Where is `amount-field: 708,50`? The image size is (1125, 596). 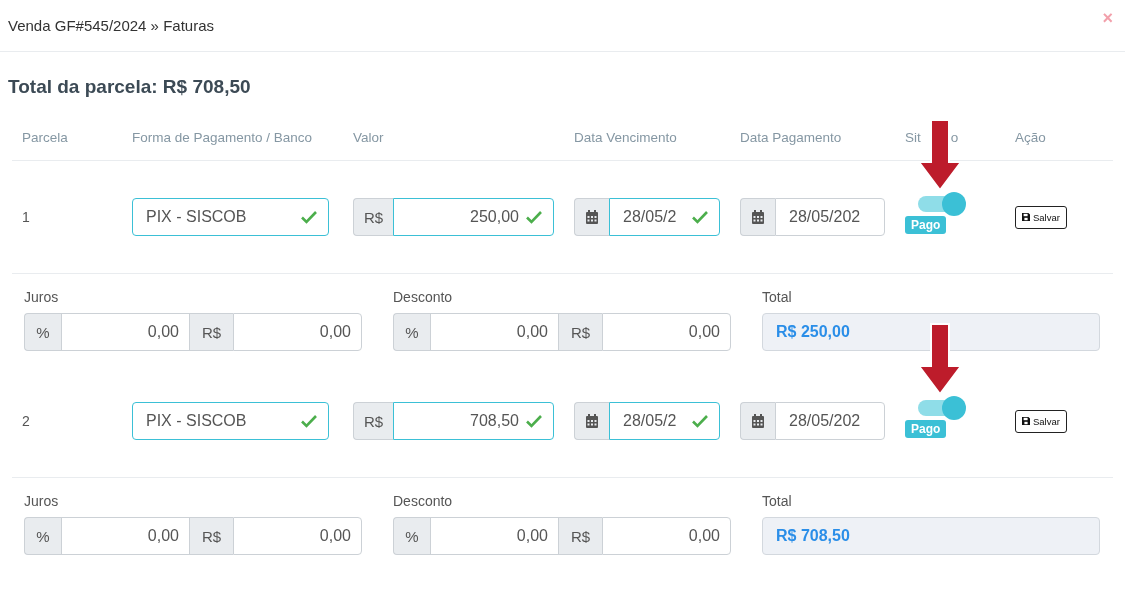
amount-field: 708,50 is located at coordinates (473, 421).